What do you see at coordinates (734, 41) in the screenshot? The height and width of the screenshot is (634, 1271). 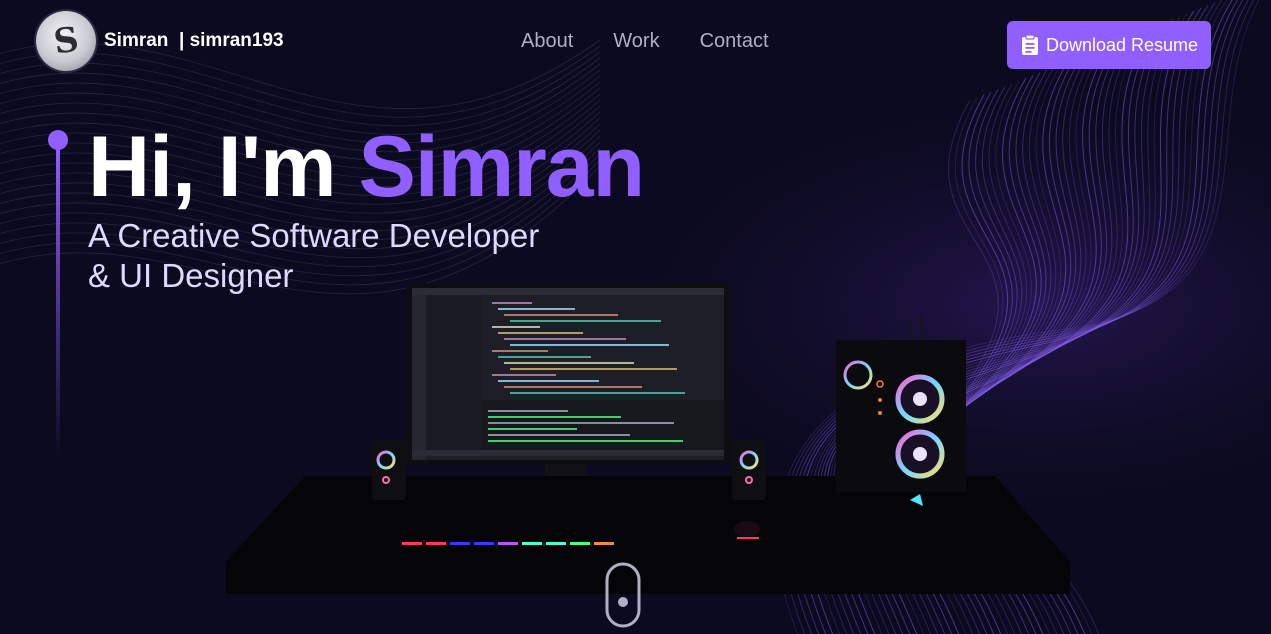 I see `nav-link-contact: Contact` at bounding box center [734, 41].